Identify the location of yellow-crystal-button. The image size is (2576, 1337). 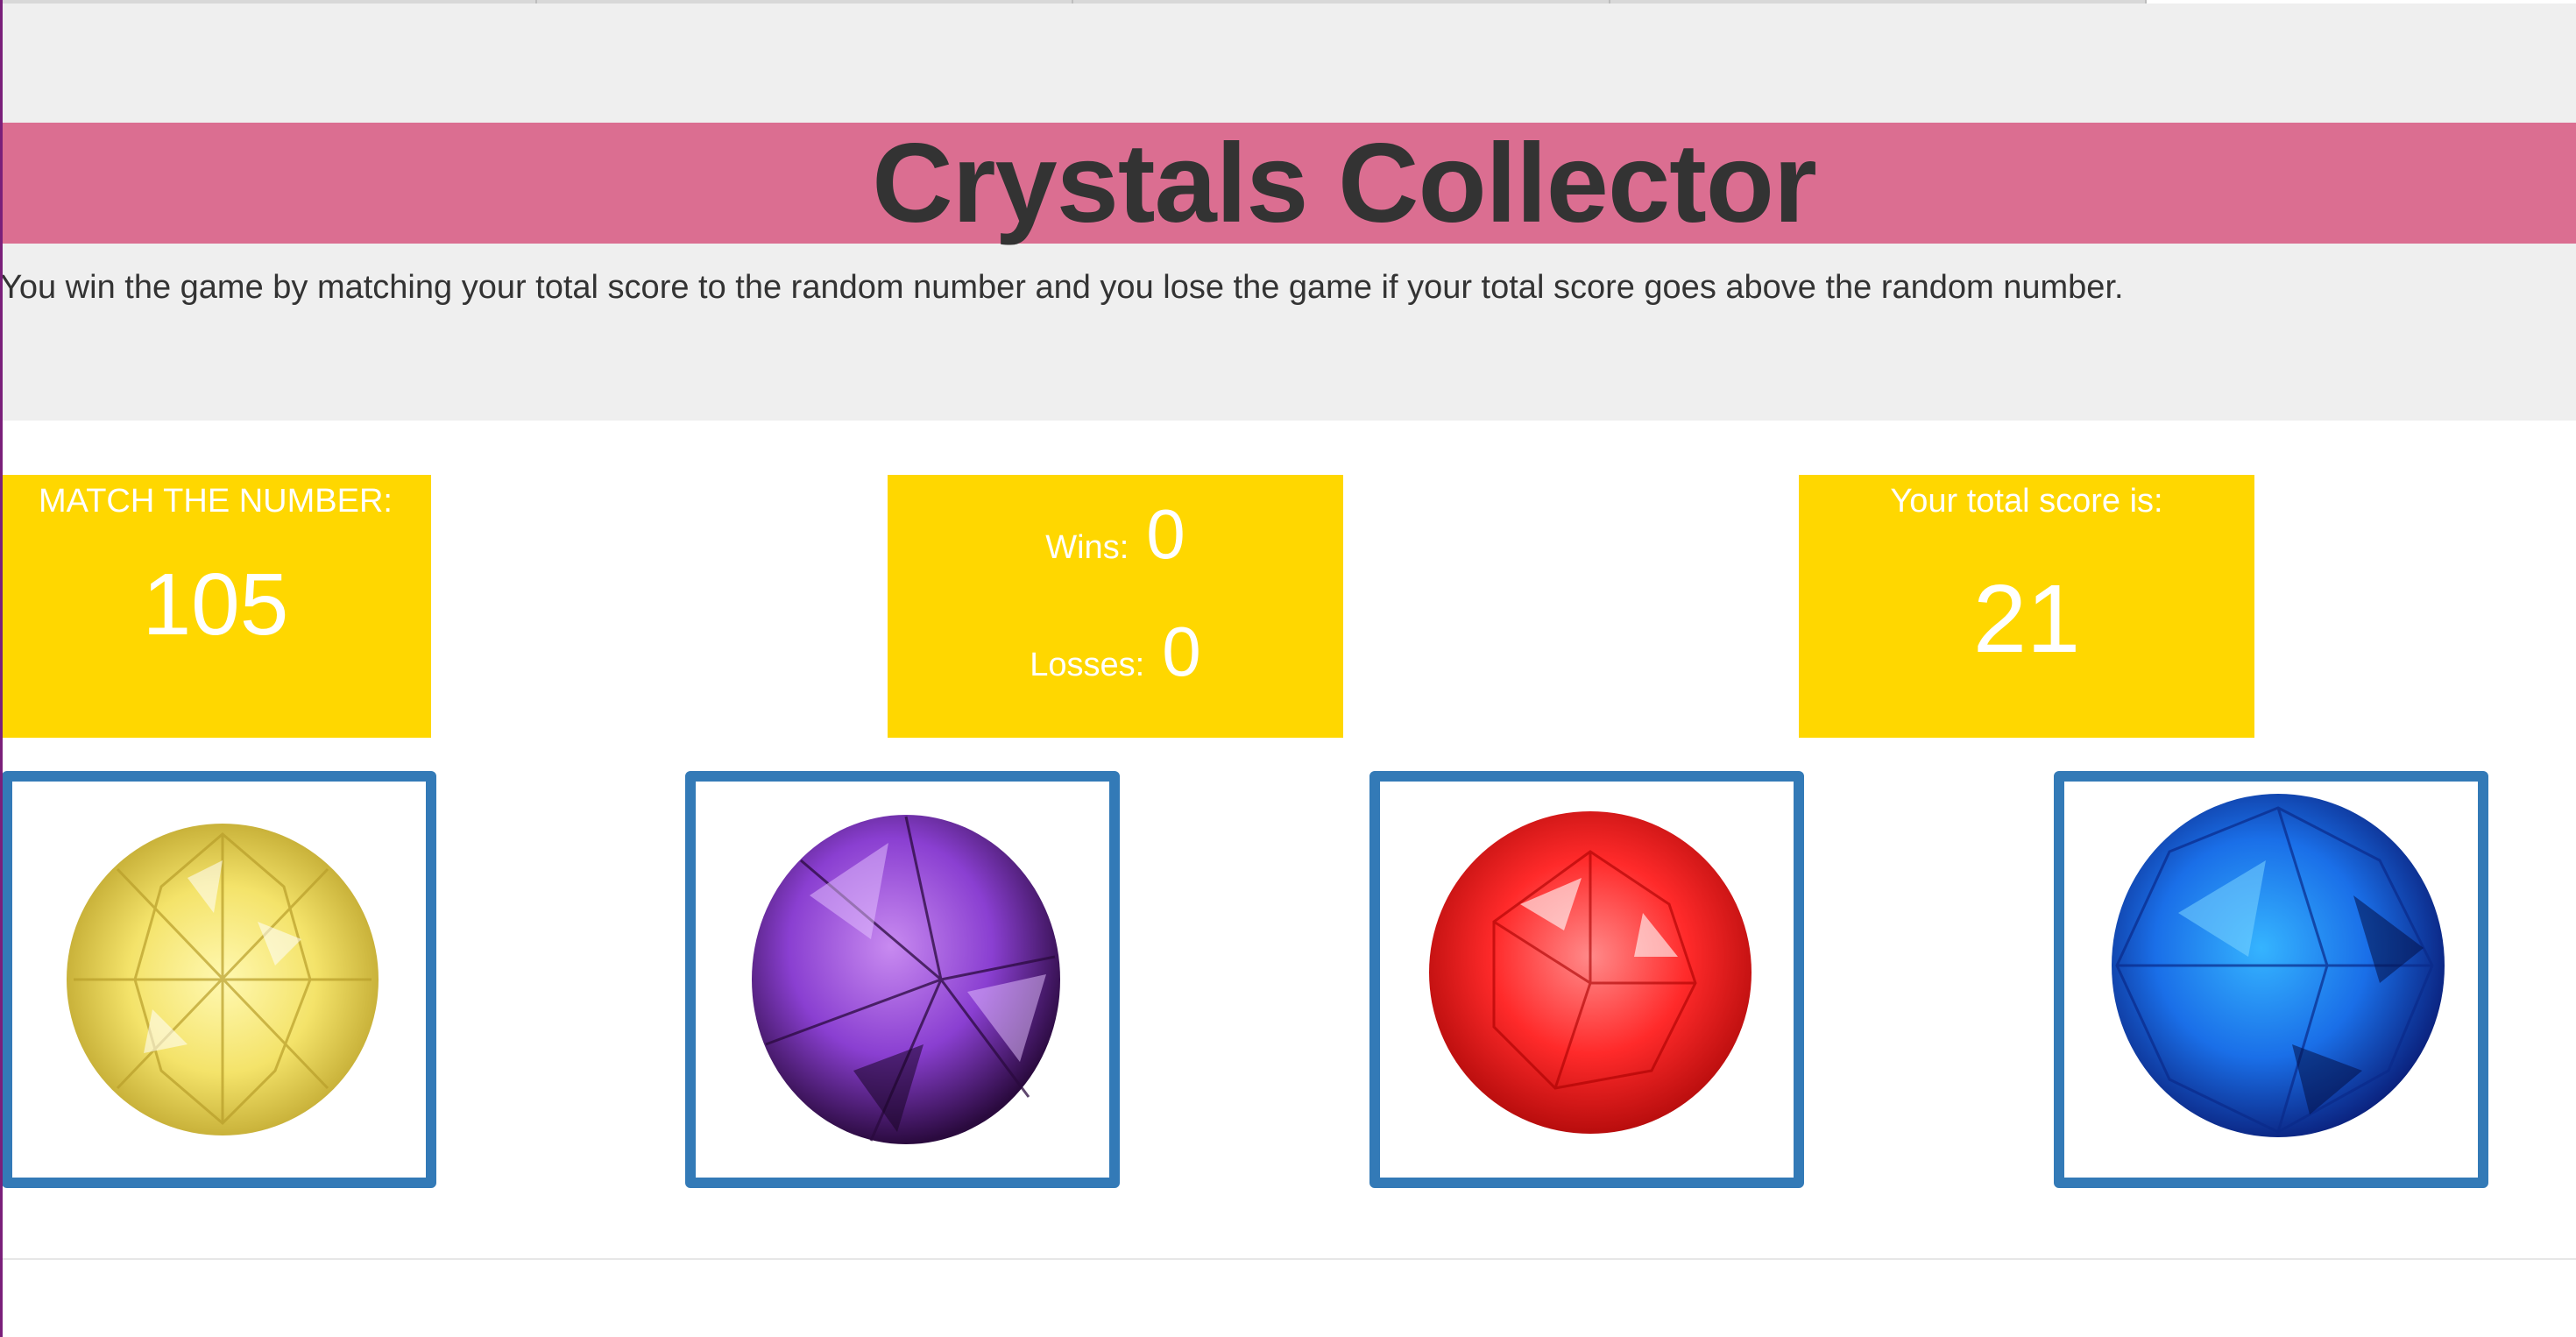
(219, 979).